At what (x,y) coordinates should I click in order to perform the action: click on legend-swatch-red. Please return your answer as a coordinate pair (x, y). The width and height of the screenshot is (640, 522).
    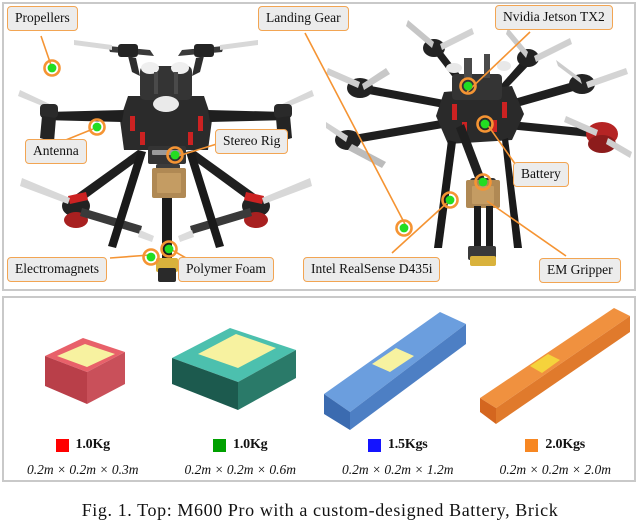
    Looking at the image, I should click on (62, 445).